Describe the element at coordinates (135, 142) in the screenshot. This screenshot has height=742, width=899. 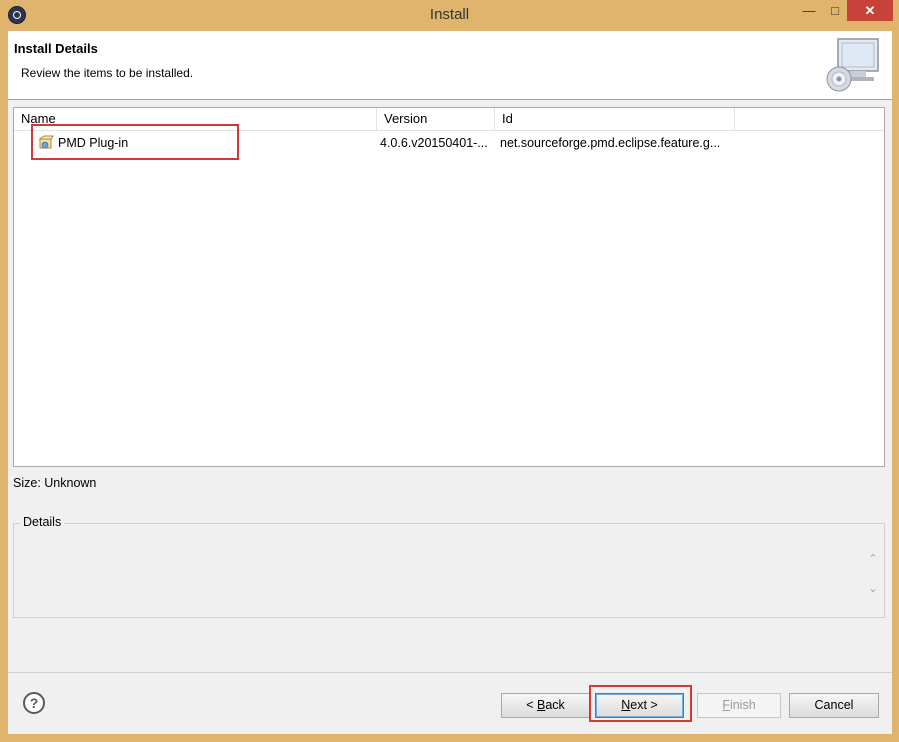
I see `highlight-box-plugin` at that location.